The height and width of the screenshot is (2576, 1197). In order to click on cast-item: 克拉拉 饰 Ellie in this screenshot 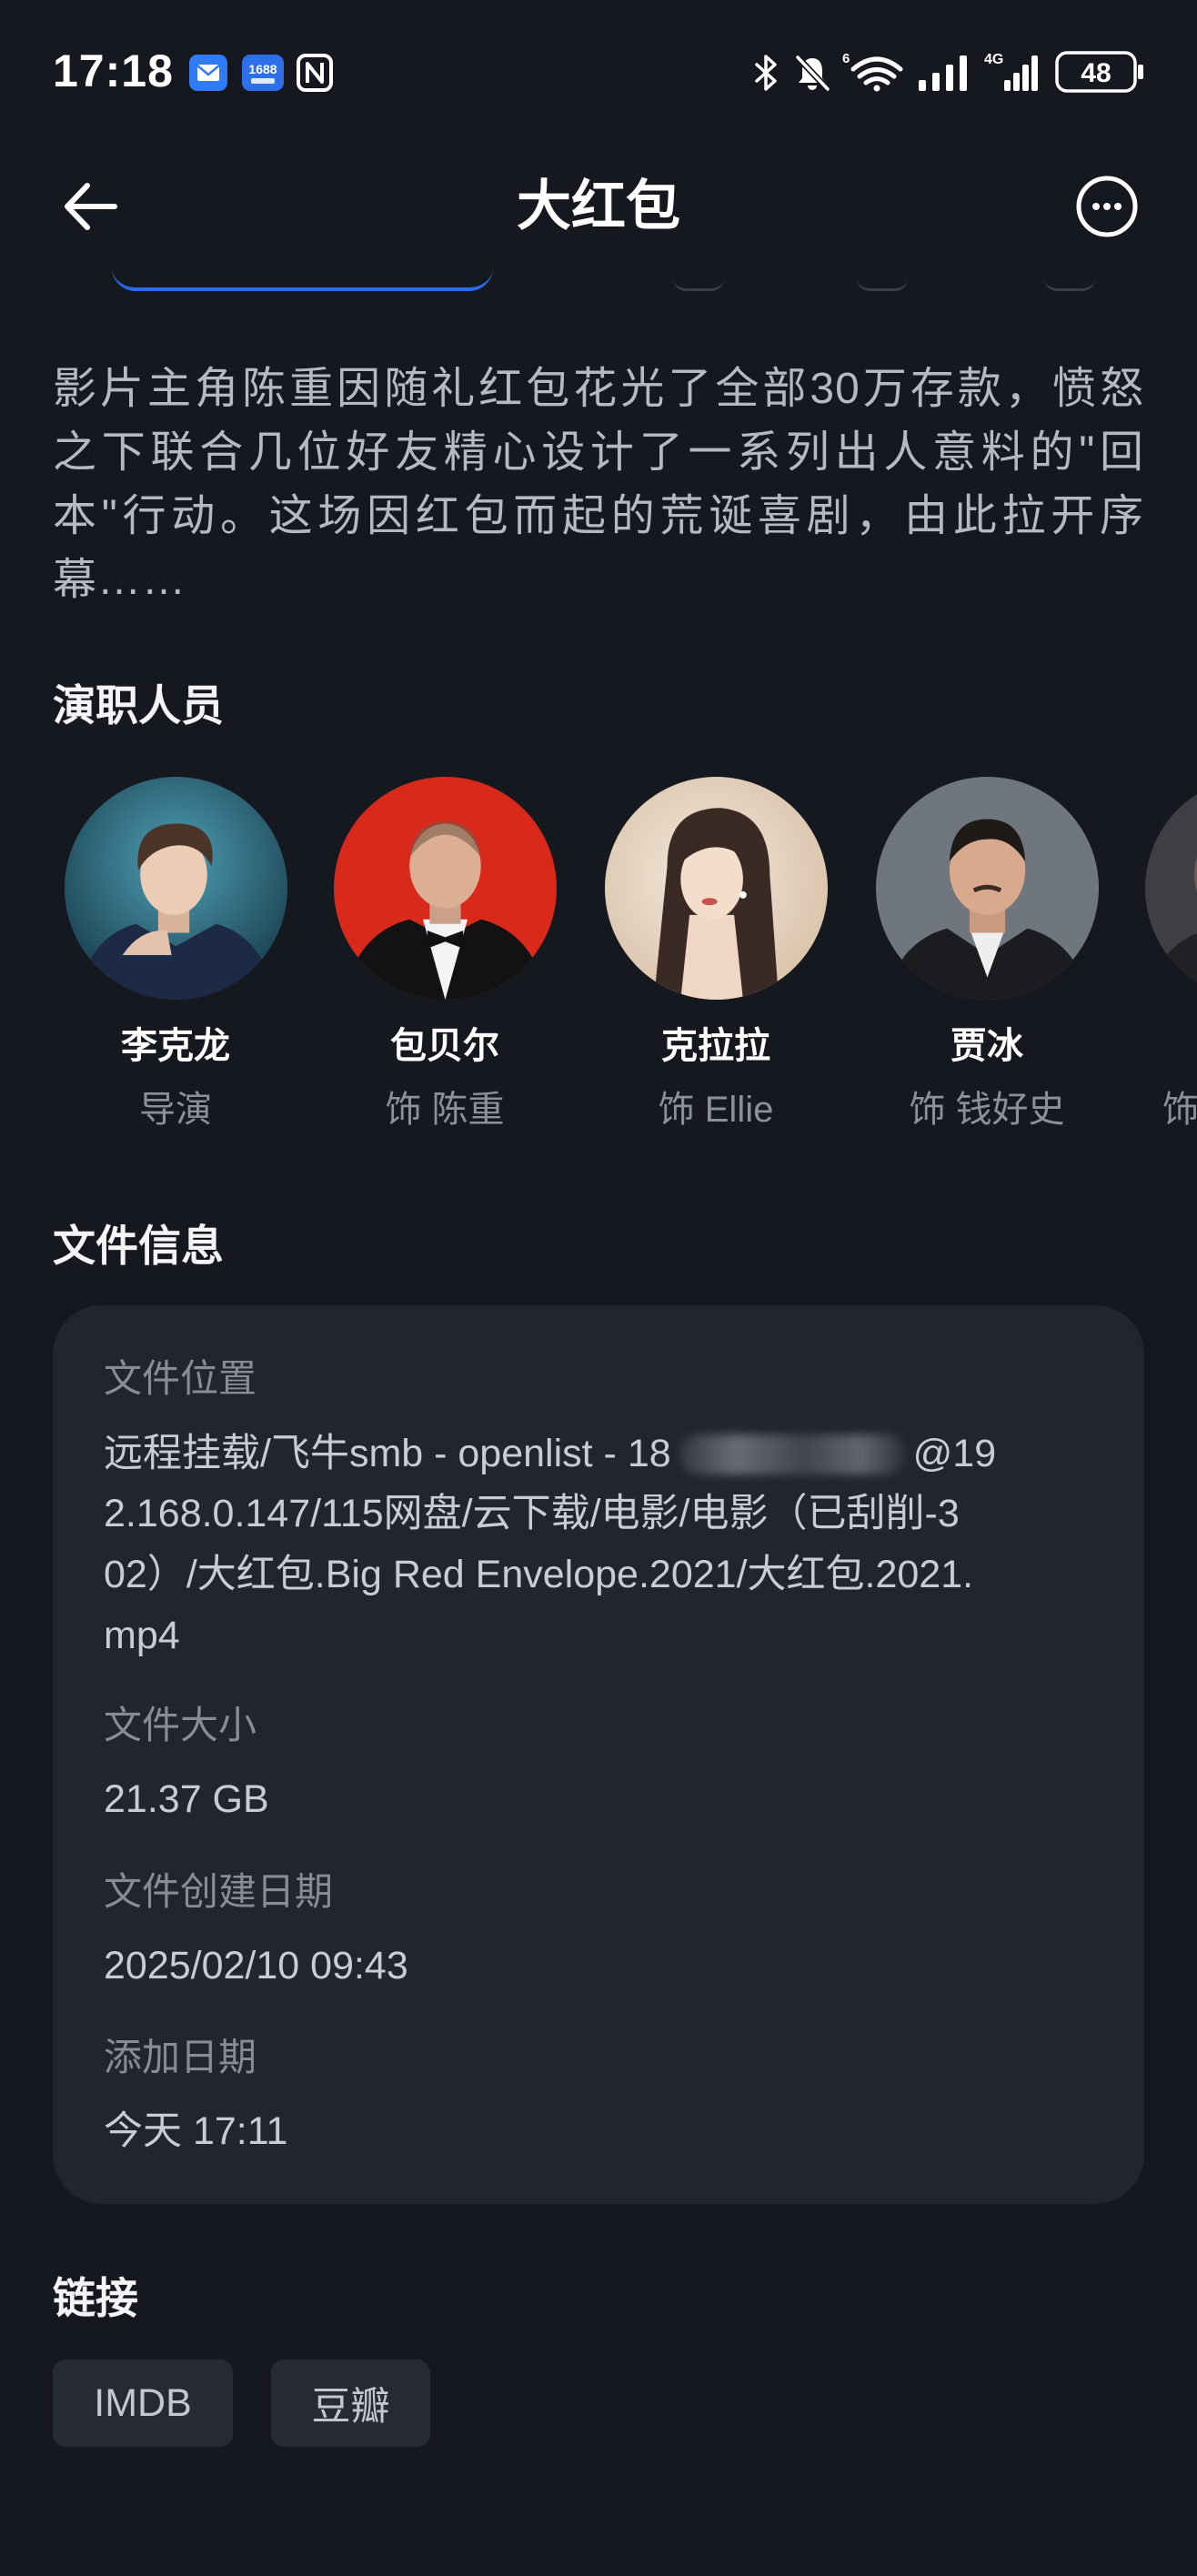, I will do `click(715, 954)`.